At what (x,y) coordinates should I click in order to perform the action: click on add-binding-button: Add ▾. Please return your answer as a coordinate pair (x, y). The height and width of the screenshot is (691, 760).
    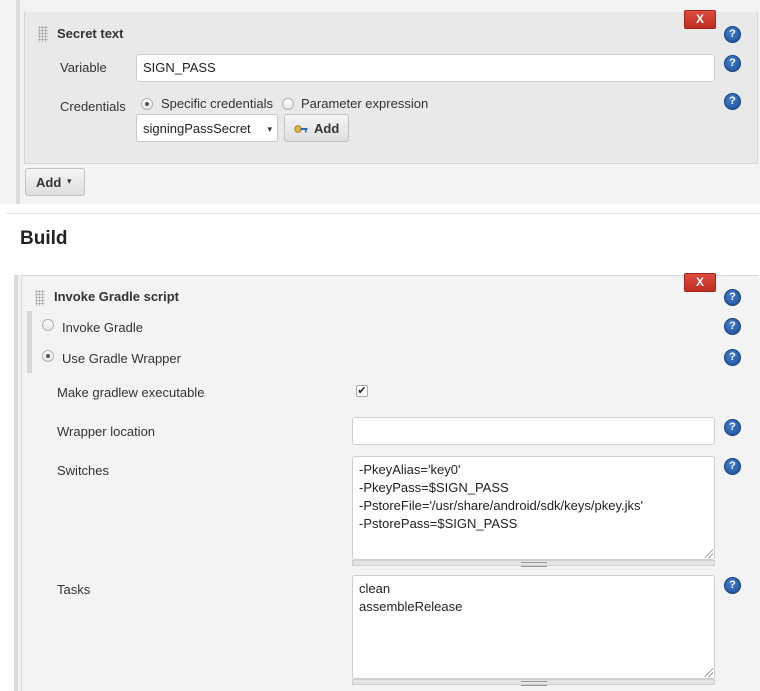
    Looking at the image, I should click on (55, 182).